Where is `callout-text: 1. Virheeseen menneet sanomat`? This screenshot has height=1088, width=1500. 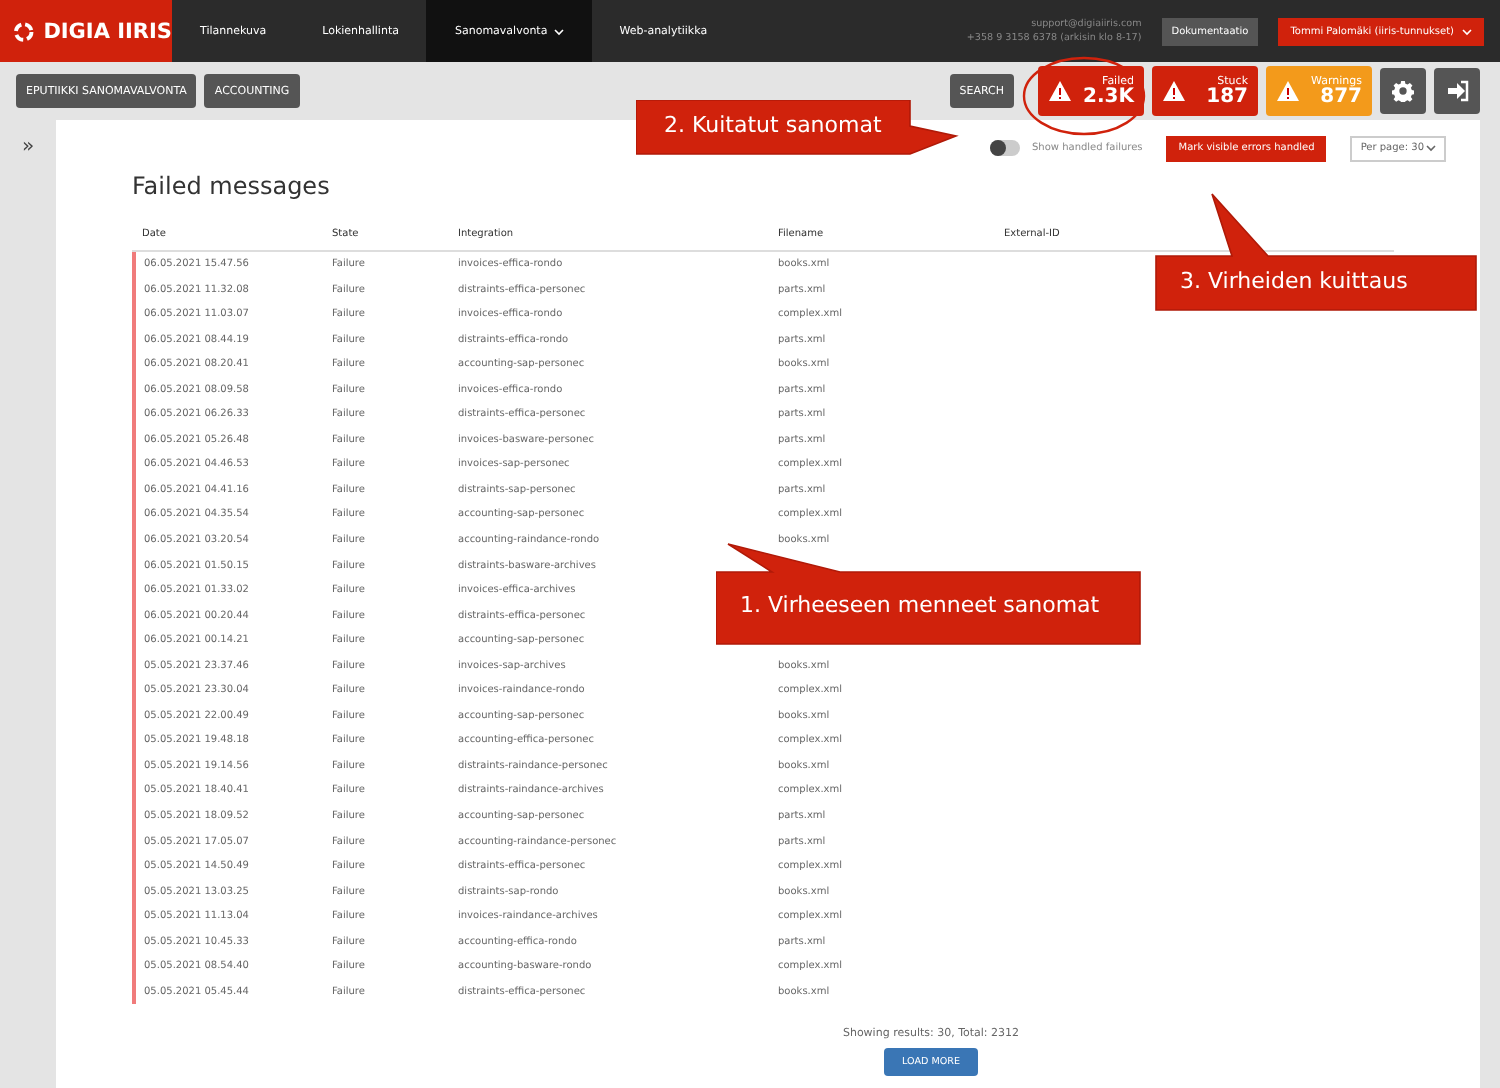
callout-text: 1. Virheeseen menneet sanomat is located at coordinates (920, 605).